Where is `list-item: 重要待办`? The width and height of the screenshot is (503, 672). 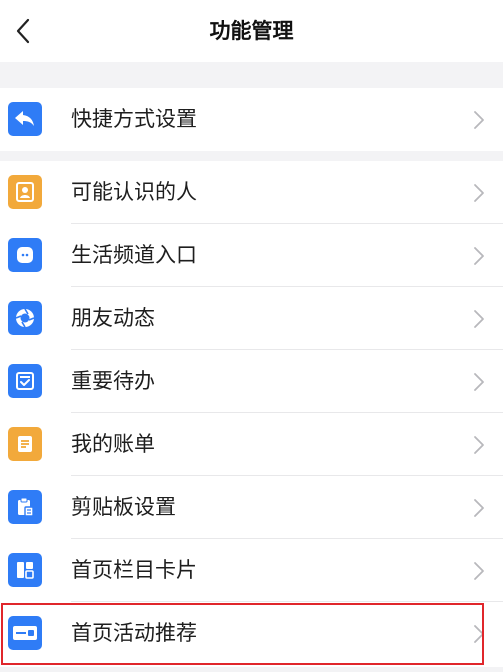
list-item: 重要待办 is located at coordinates (251, 381).